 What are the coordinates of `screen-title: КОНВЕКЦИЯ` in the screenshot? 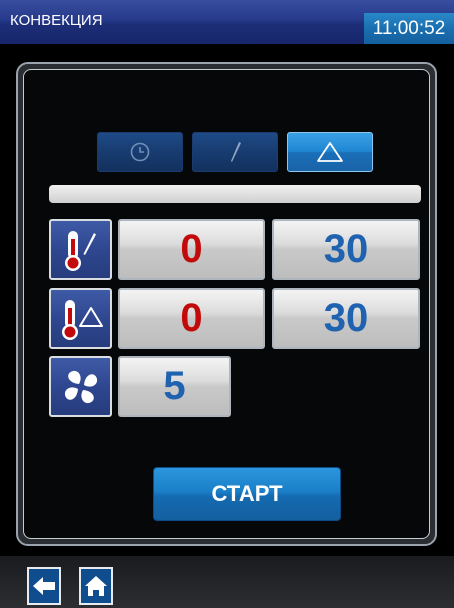 It's located at (56, 20).